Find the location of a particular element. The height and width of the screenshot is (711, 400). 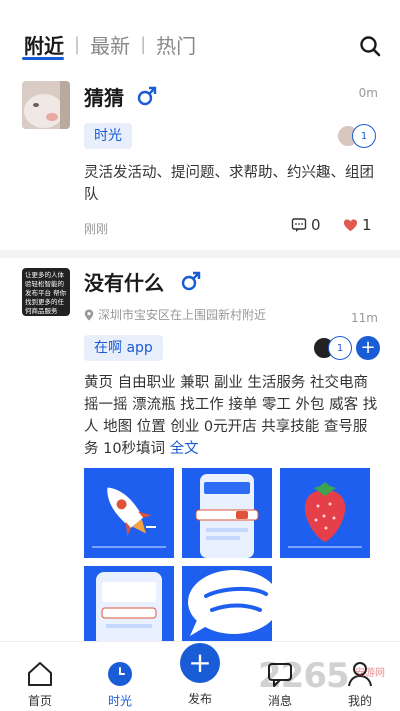

avatar-promo-text: 让更多的人体验轻松智能的发布平台 帮你找到更多的任何商品服务 is located at coordinates (46, 293).